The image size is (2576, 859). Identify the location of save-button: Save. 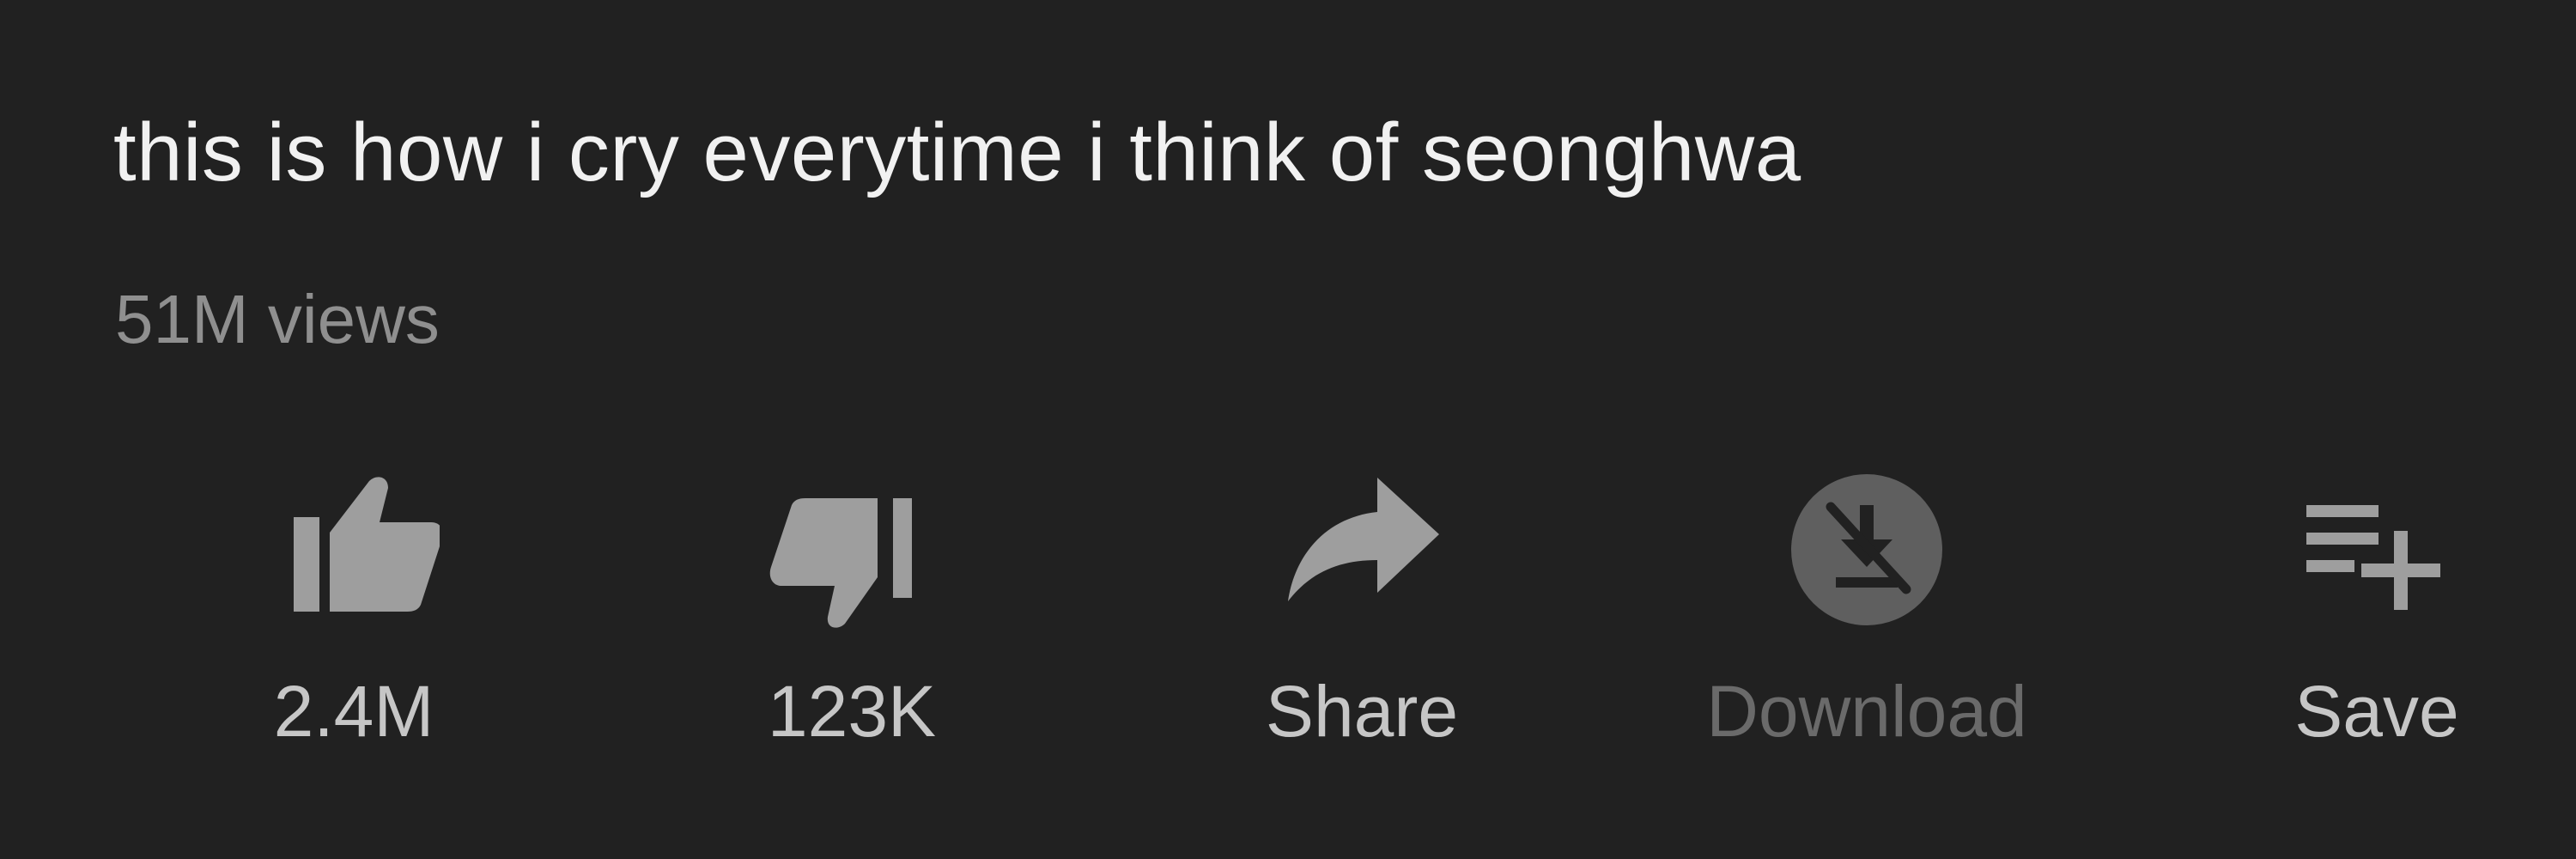
(2376, 618).